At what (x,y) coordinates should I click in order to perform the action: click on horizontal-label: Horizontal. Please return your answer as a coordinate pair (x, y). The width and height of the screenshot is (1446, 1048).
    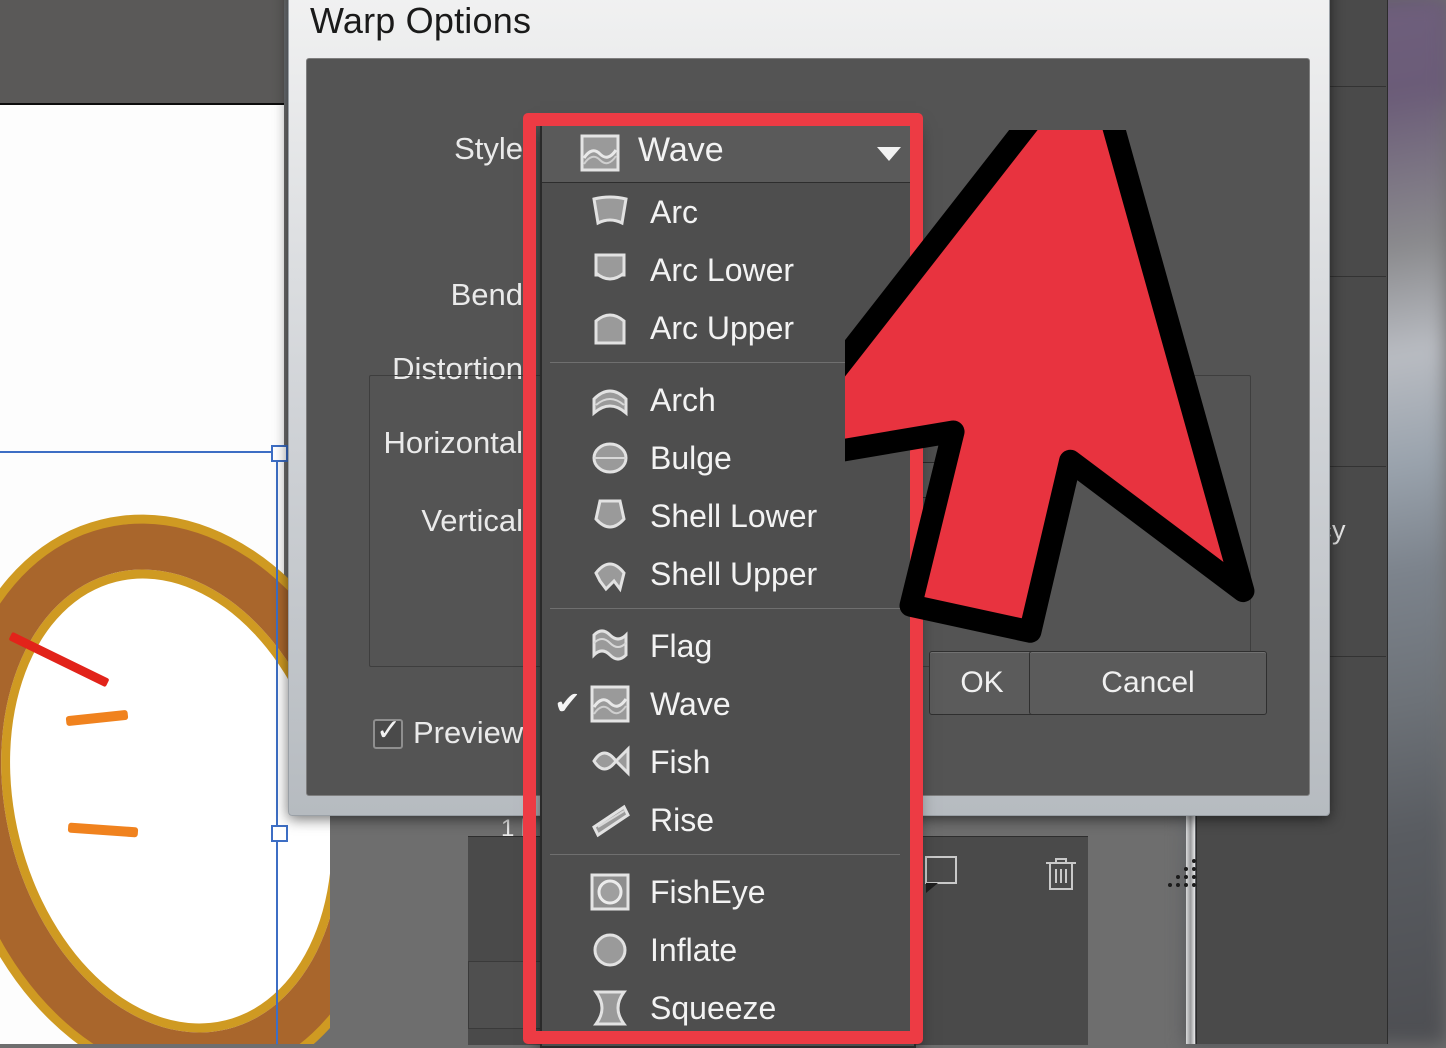
    Looking at the image, I should click on (453, 442).